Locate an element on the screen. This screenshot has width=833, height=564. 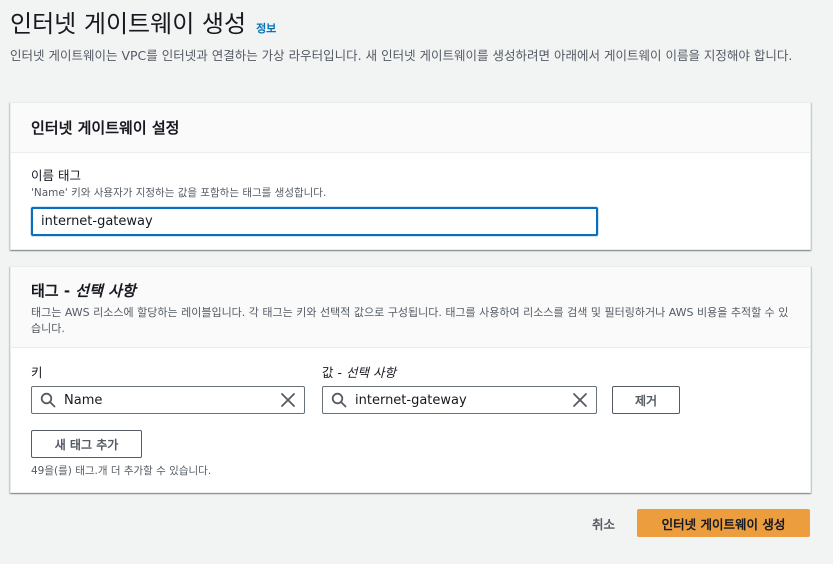
tag-key-input is located at coordinates (172, 400).